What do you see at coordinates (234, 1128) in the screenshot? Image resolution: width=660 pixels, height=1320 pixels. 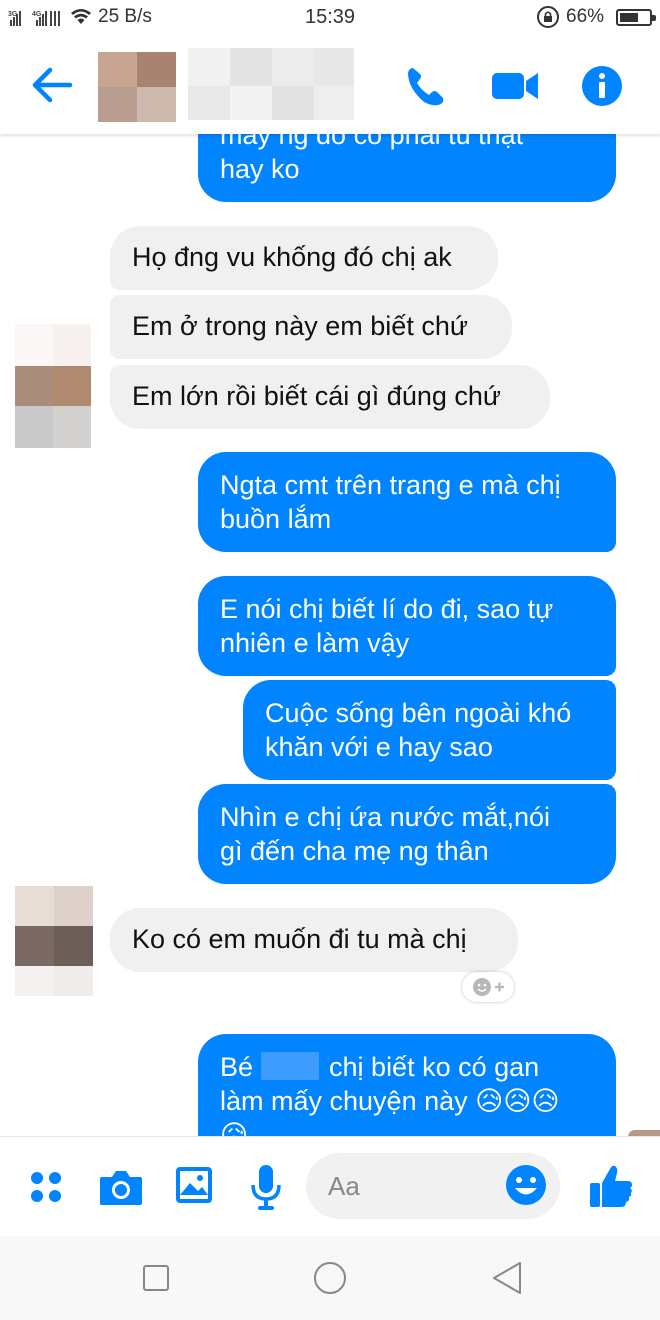 I see `message-line: 😥` at bounding box center [234, 1128].